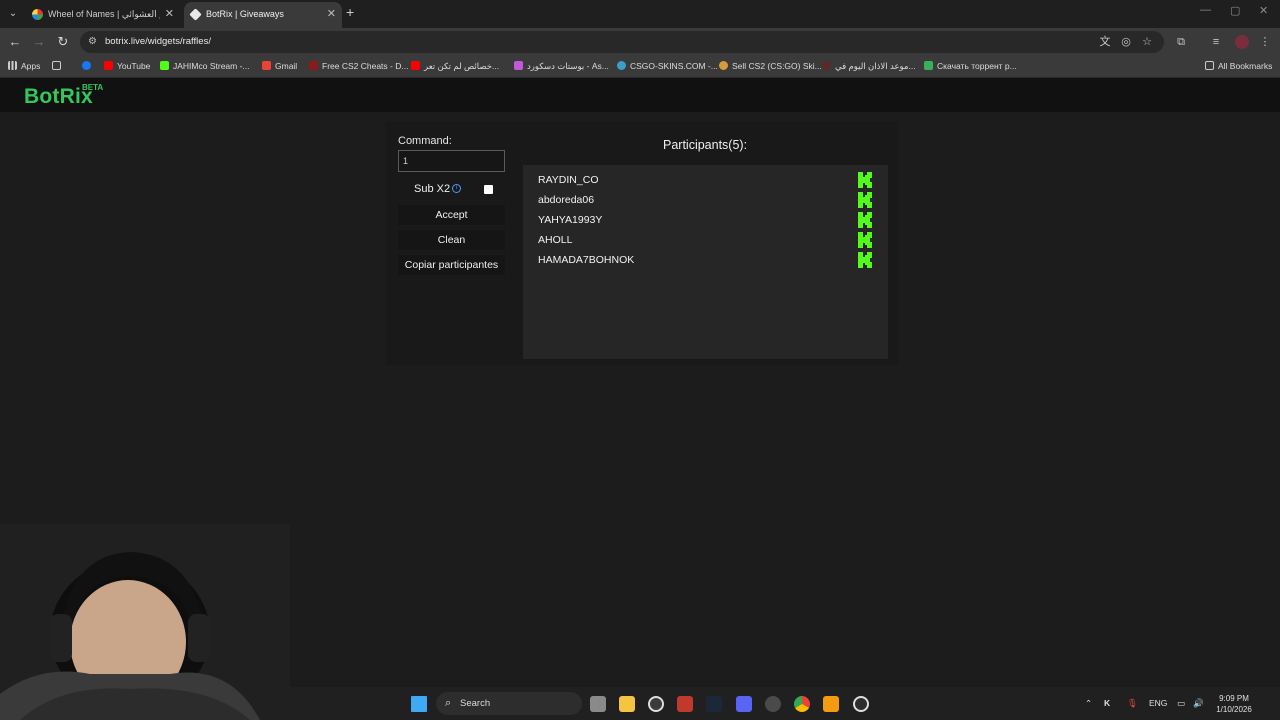  Describe the element at coordinates (1205, 10) in the screenshot. I see `minimize-icon: —` at that location.